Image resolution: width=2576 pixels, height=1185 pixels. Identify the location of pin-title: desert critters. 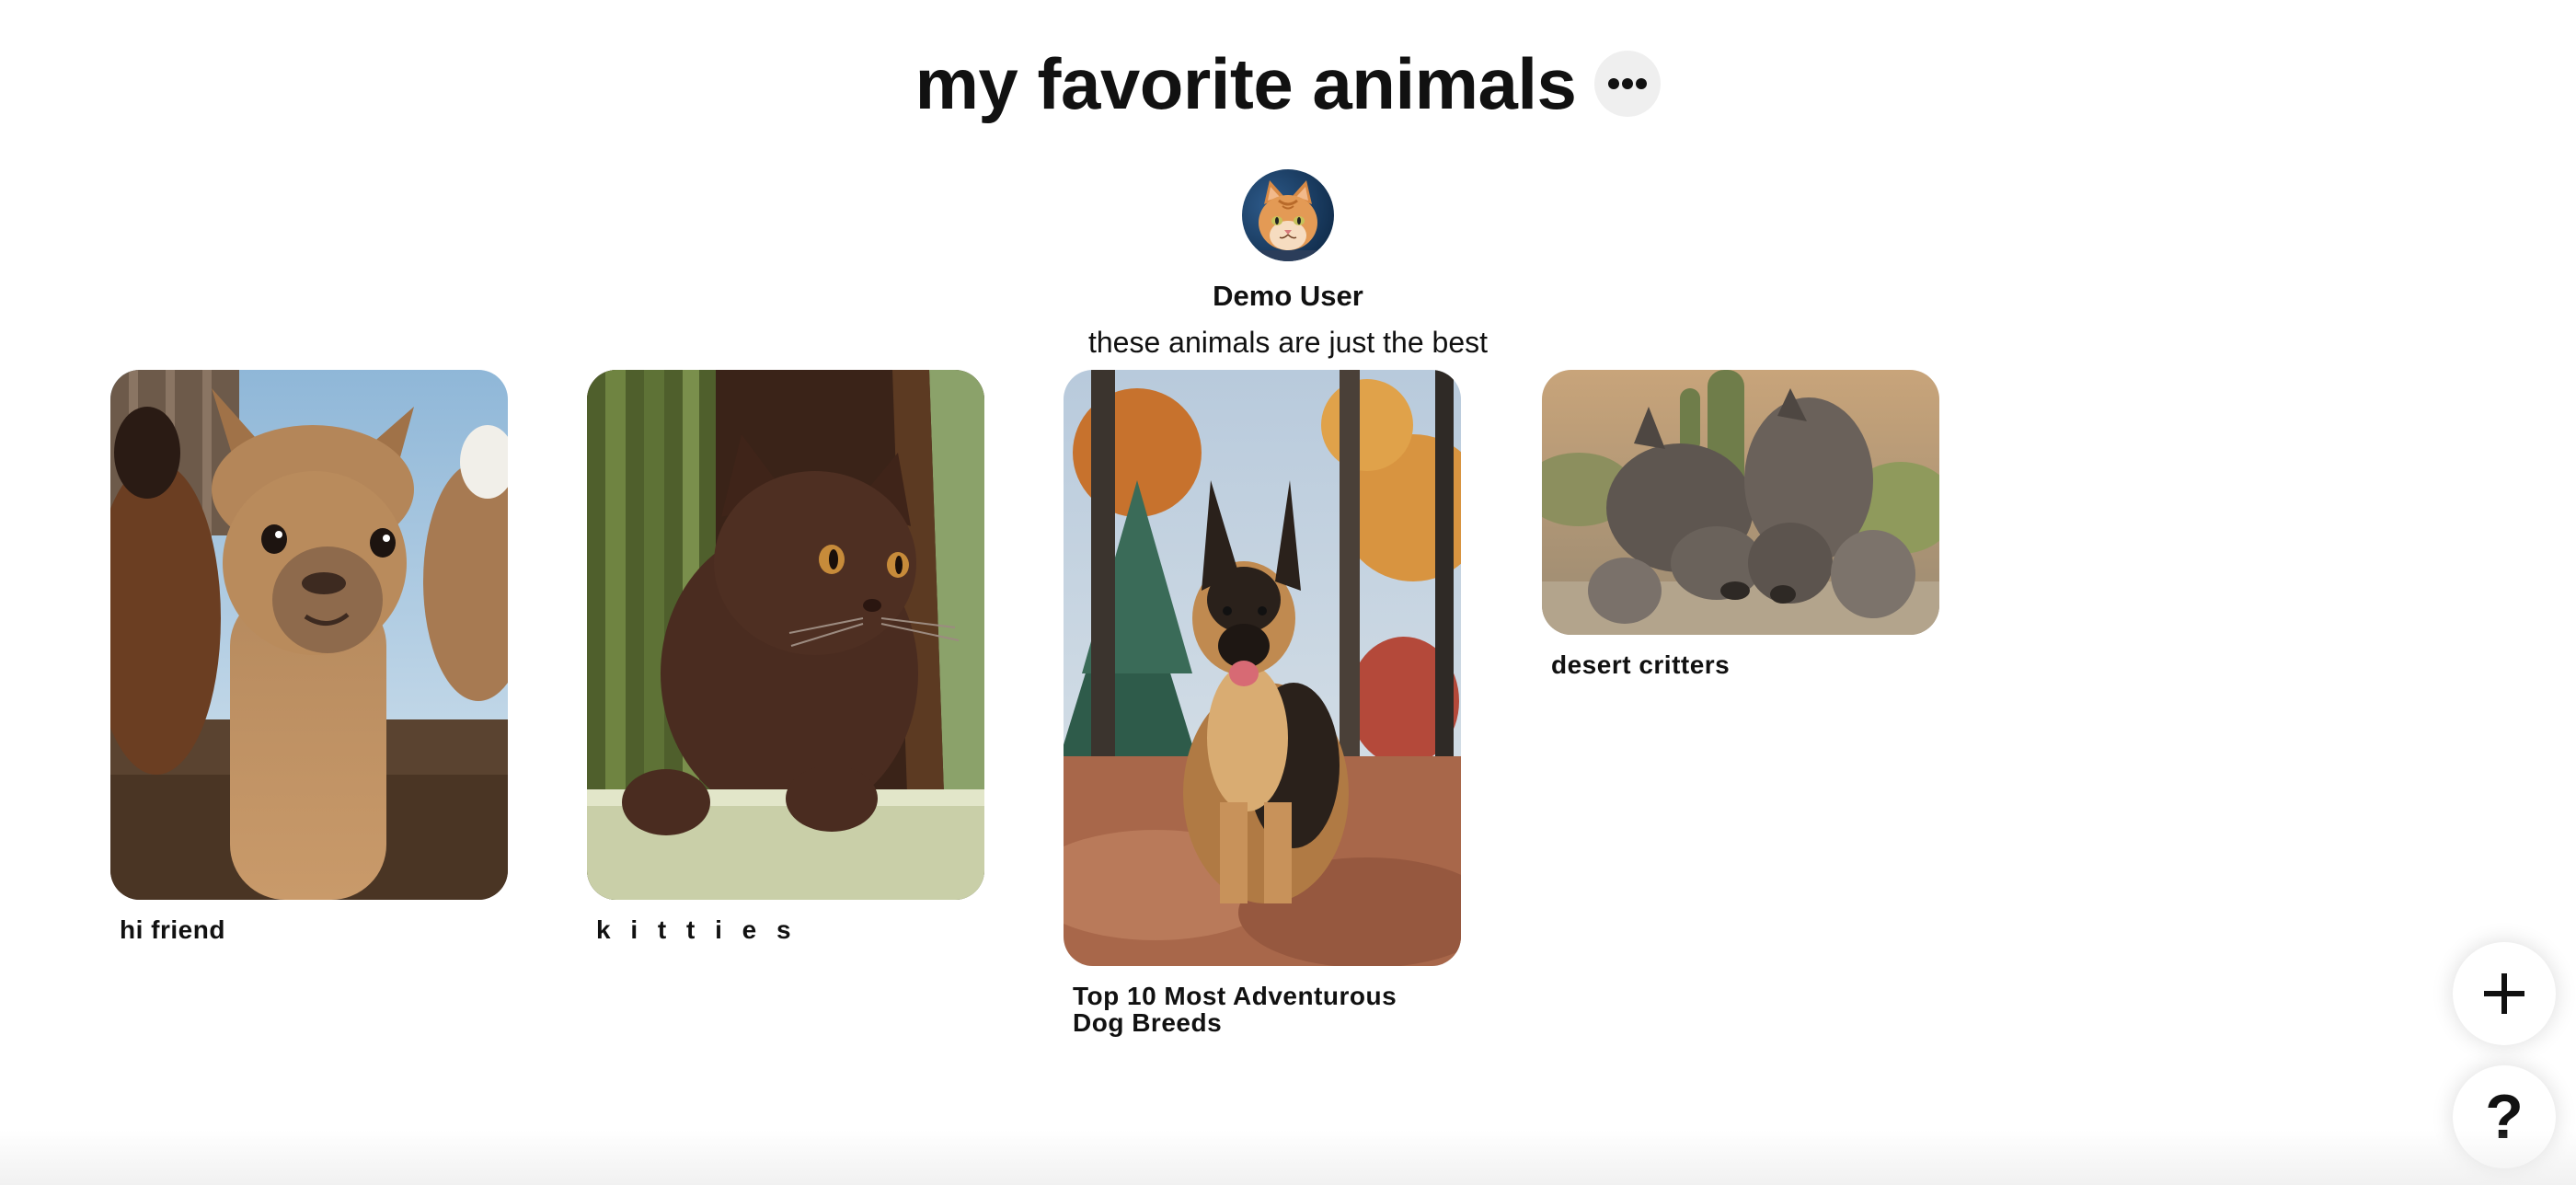
(1740, 664).